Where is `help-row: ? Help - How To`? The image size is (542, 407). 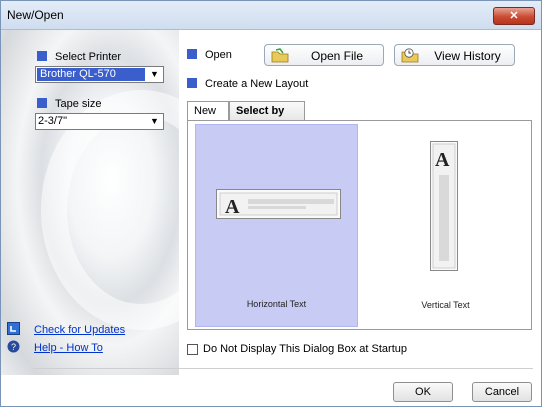
help-row: ? Help - How To is located at coordinates (55, 347).